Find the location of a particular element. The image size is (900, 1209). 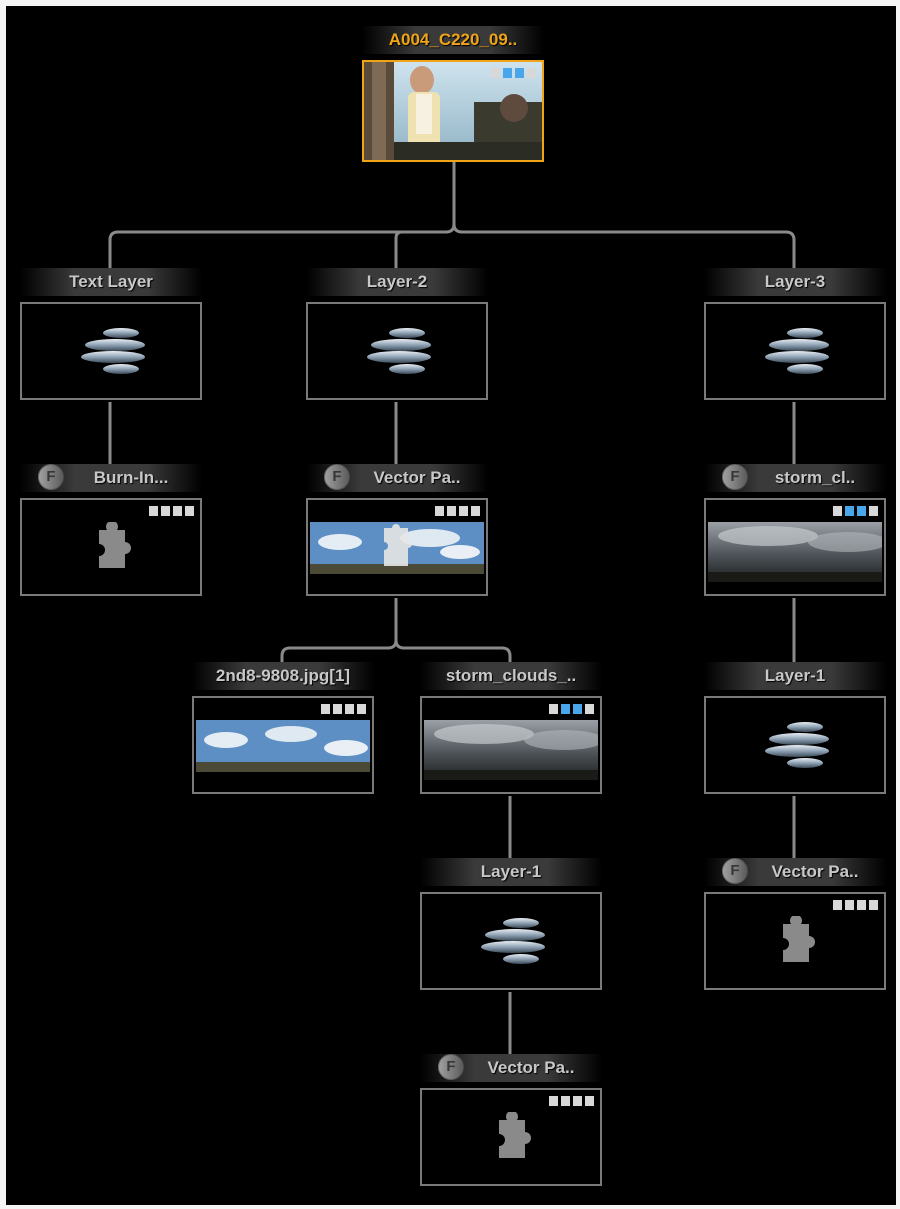

vector-paint-node-bottom: F Vector Pa.. is located at coordinates (511, 1121).